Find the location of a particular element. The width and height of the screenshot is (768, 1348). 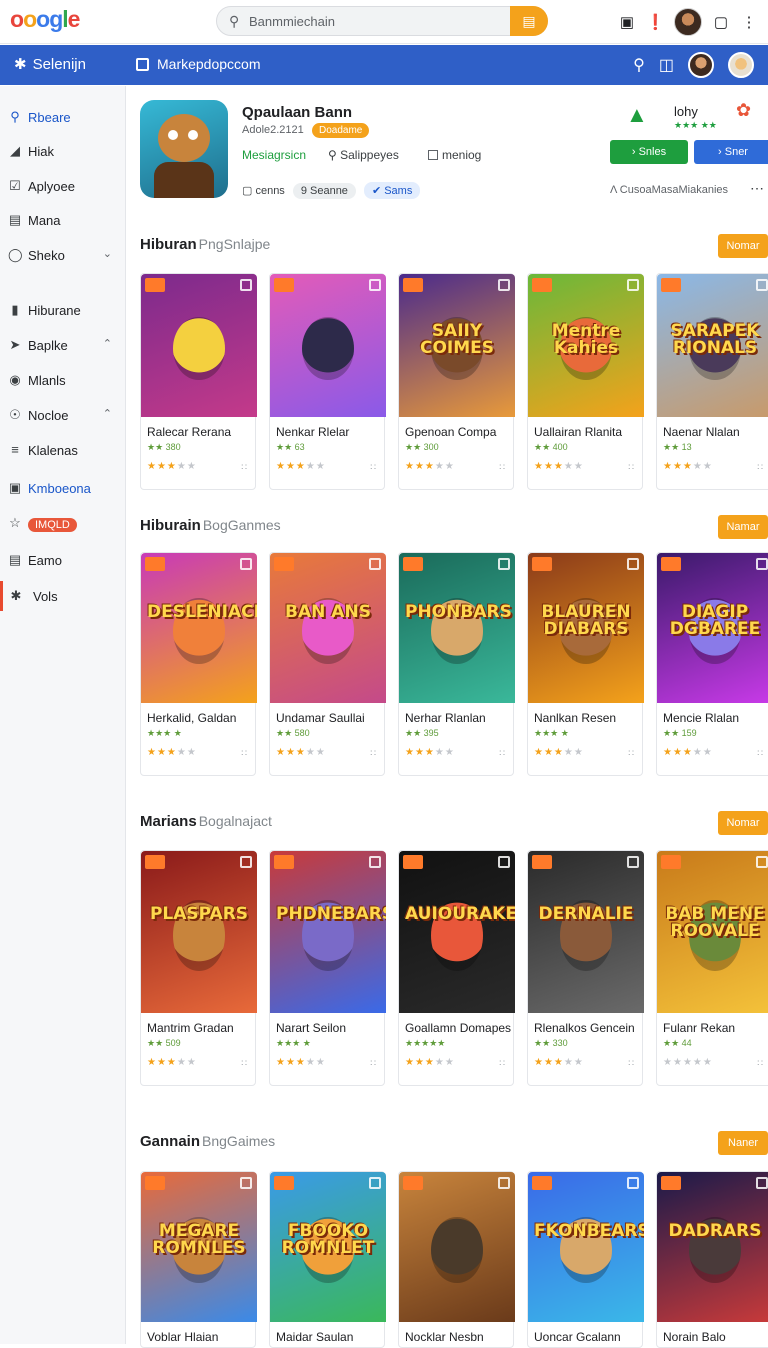

game-title: Fulanr Rekan is located at coordinates (699, 1028).